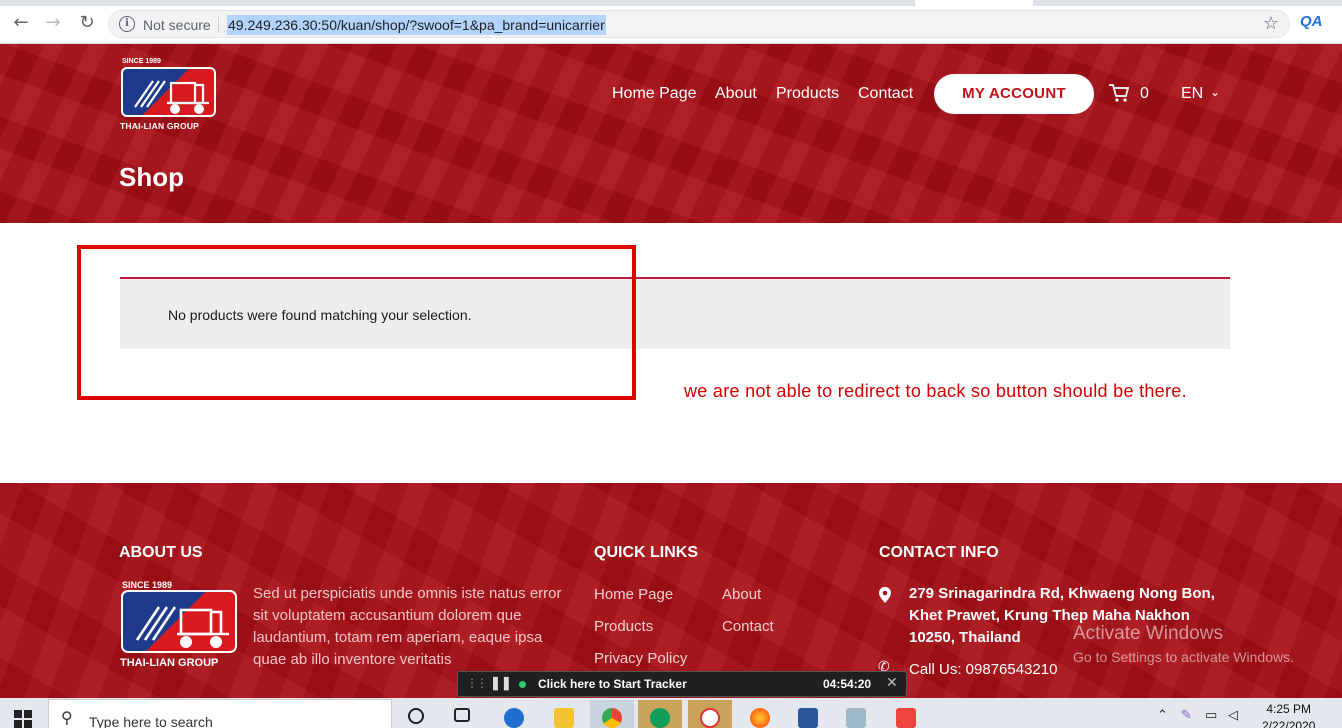 The image size is (1342, 728). What do you see at coordinates (1186, 715) in the screenshot?
I see `pen-icon: ✎` at bounding box center [1186, 715].